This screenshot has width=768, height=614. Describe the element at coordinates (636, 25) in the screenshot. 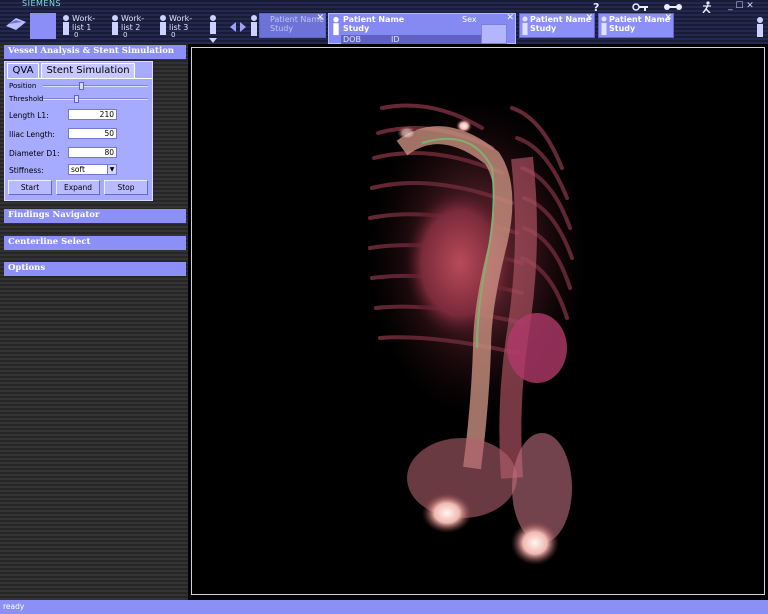

I see `patient-tab-3: Patient Name Study ✕` at that location.